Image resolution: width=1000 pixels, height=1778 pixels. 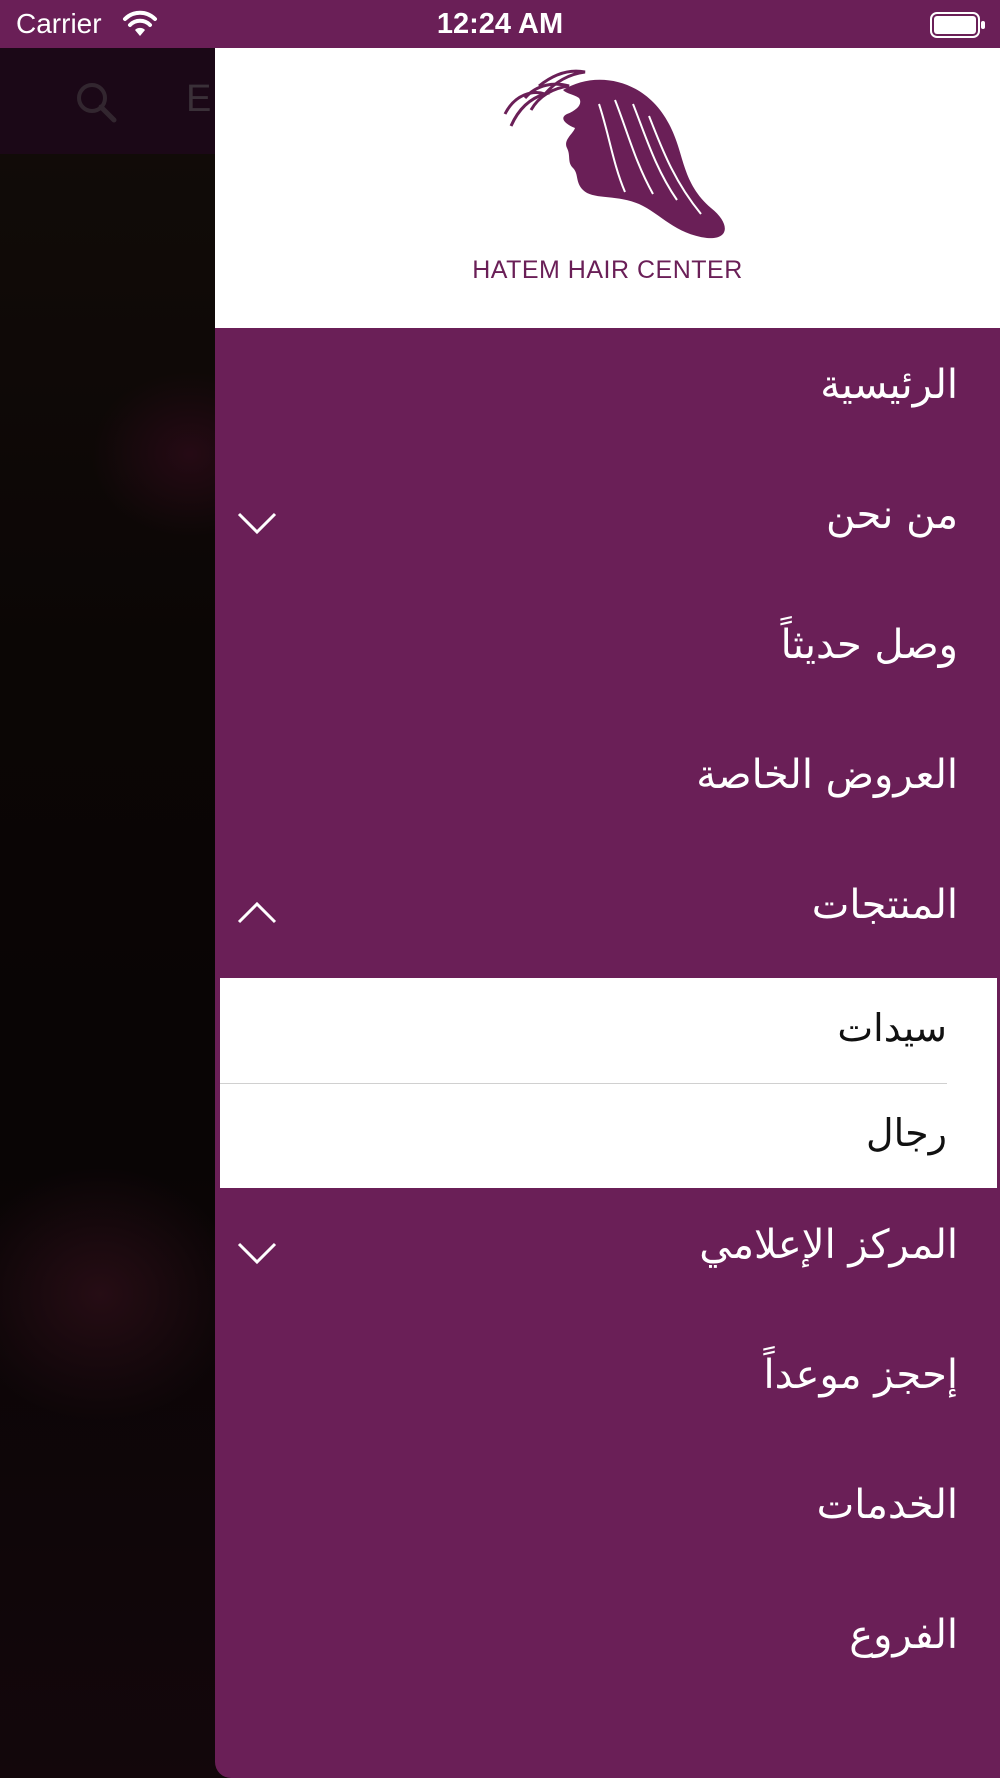 What do you see at coordinates (607, 393) in the screenshot?
I see `menu-item-home: الرئيسية` at bounding box center [607, 393].